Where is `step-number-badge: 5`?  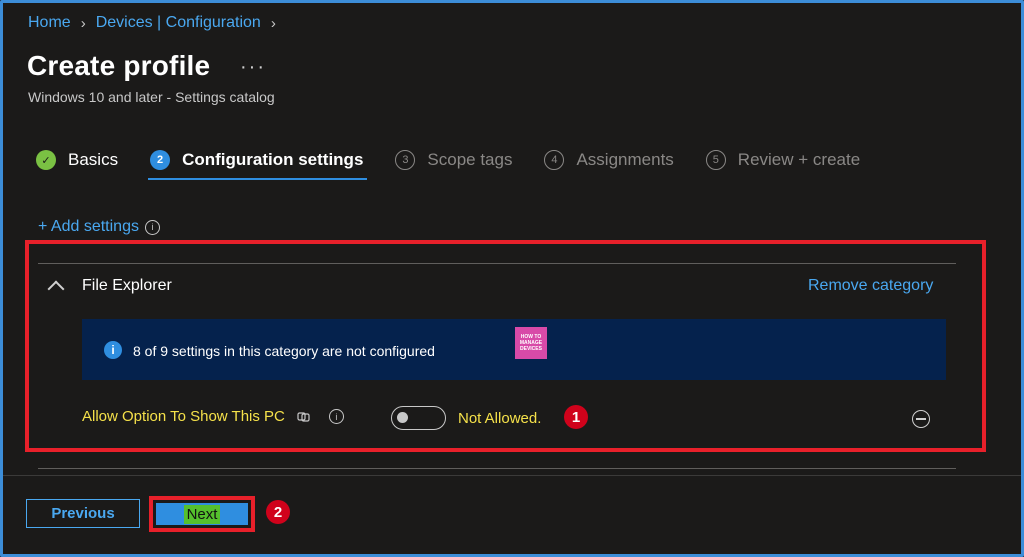 step-number-badge: 5 is located at coordinates (715, 160).